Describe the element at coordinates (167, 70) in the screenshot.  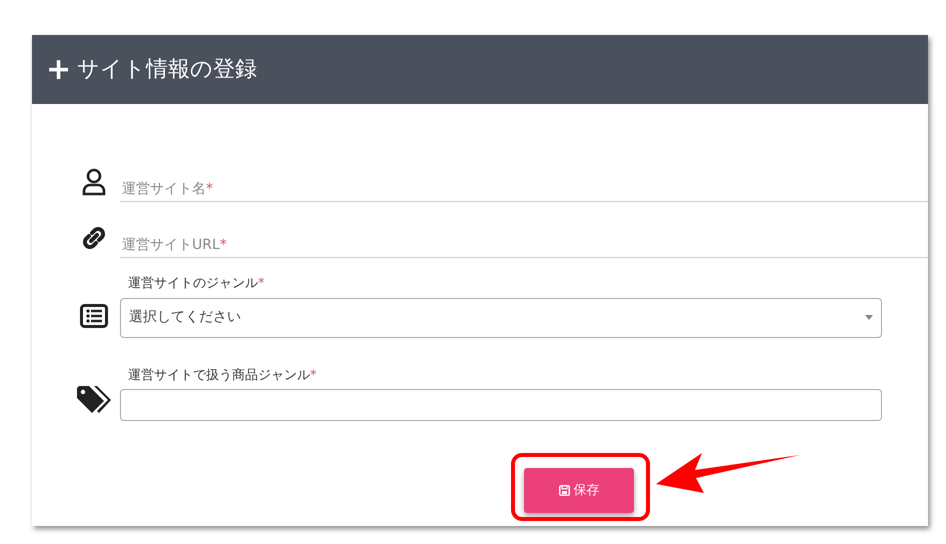
I see `card-title: サイト情報の登録` at that location.